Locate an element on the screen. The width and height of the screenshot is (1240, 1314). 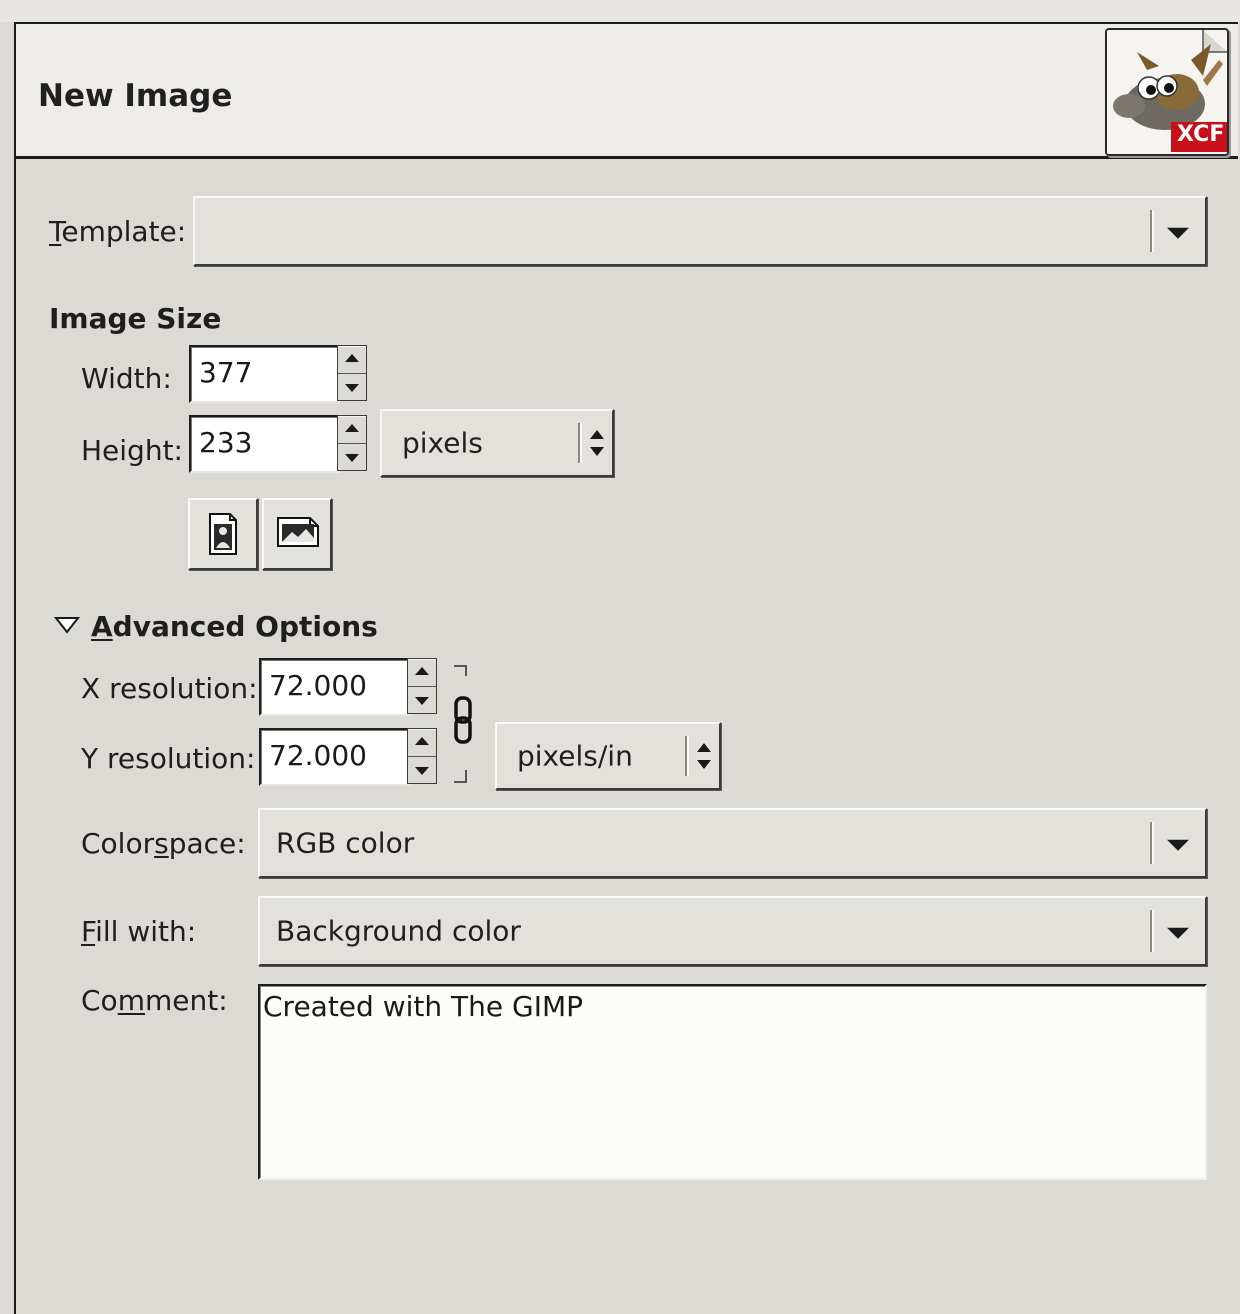
height-label: Height: is located at coordinates (132, 450).